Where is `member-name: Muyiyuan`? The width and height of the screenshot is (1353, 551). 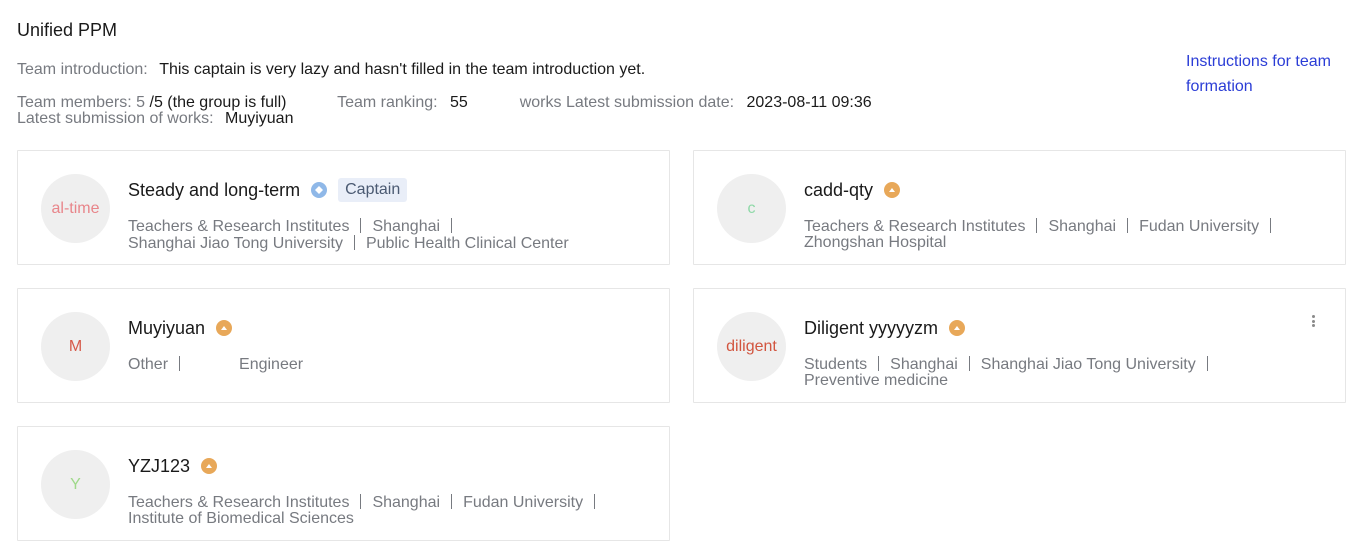 member-name: Muyiyuan is located at coordinates (167, 327).